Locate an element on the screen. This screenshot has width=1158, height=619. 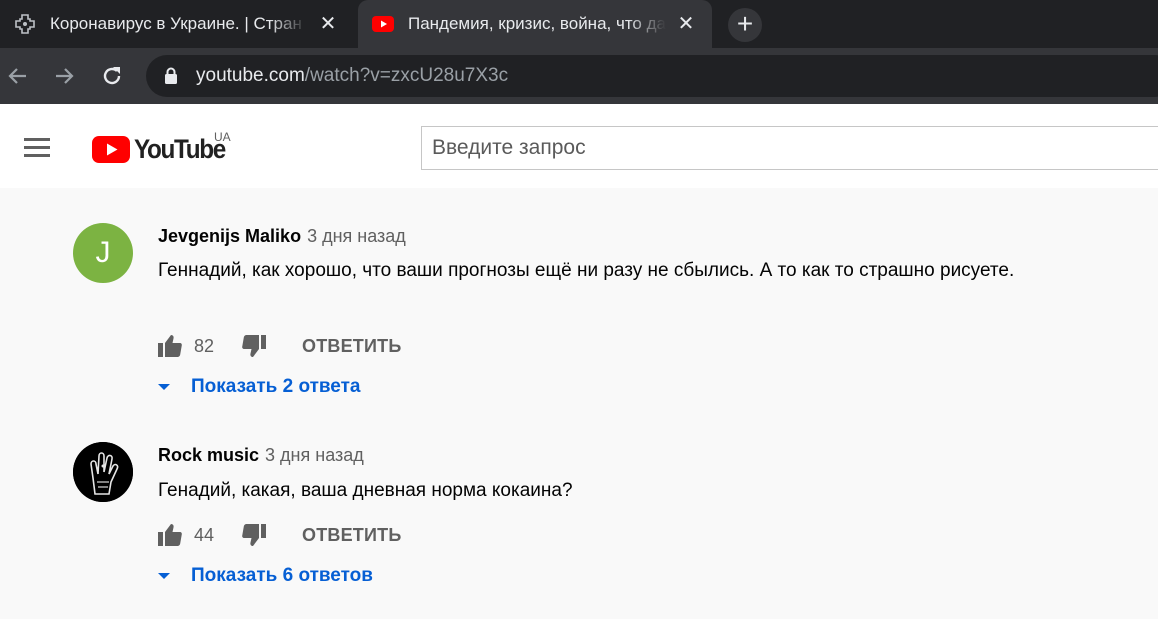
comment-author: Jevgenijs Maliko is located at coordinates (229, 236).